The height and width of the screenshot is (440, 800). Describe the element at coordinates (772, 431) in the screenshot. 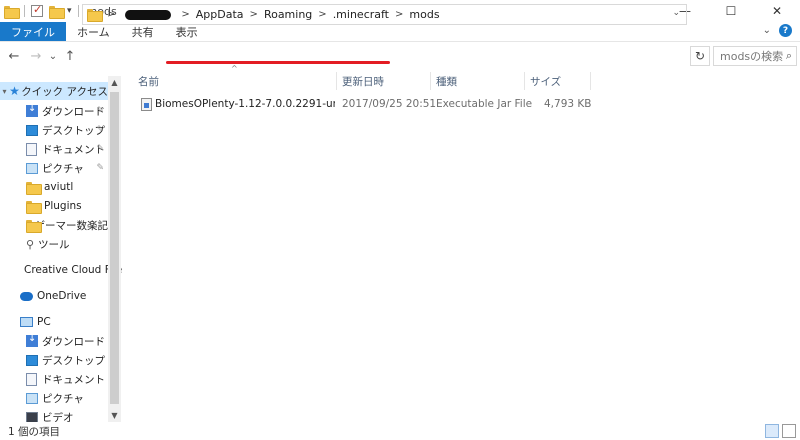

I see `details-view-icon` at that location.